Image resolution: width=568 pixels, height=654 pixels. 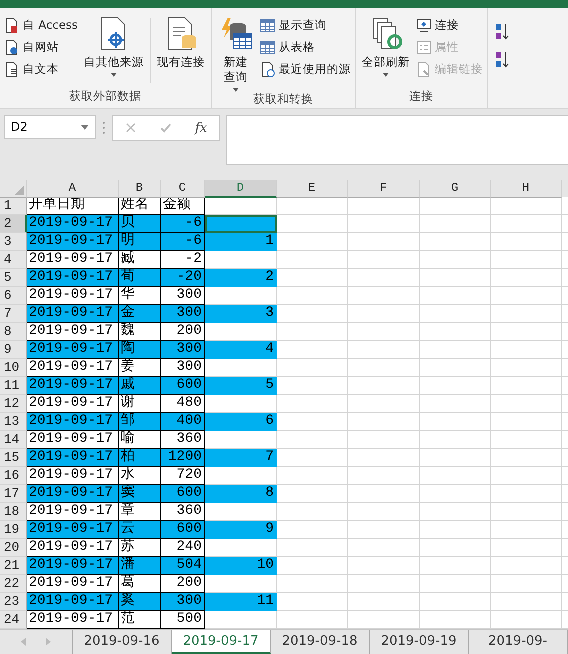 What do you see at coordinates (13, 242) in the screenshot?
I see `row-header: 3` at bounding box center [13, 242].